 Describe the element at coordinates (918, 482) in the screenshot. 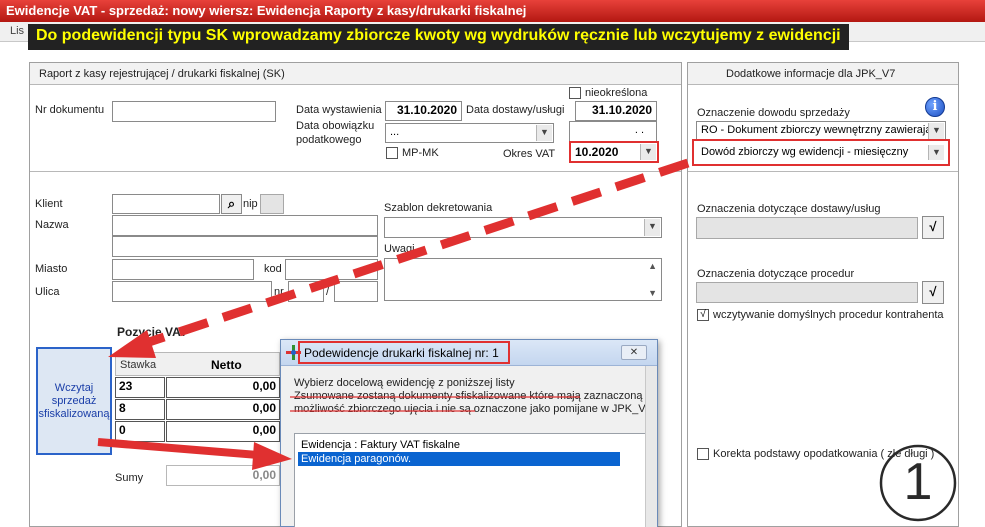

I see `step-number: 1` at that location.